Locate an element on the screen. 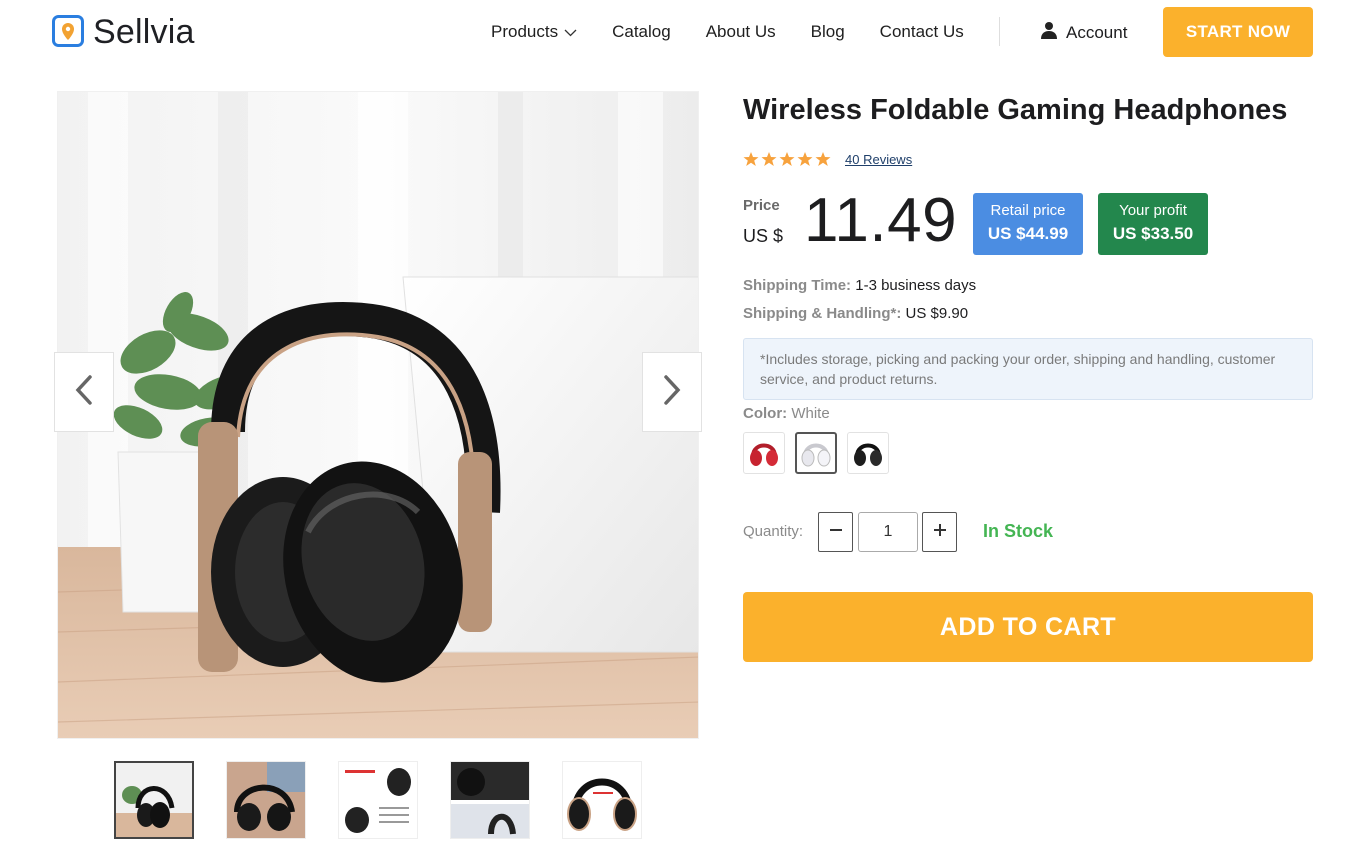 This screenshot has width=1355, height=862. nav-products-label: Products is located at coordinates (525, 31).